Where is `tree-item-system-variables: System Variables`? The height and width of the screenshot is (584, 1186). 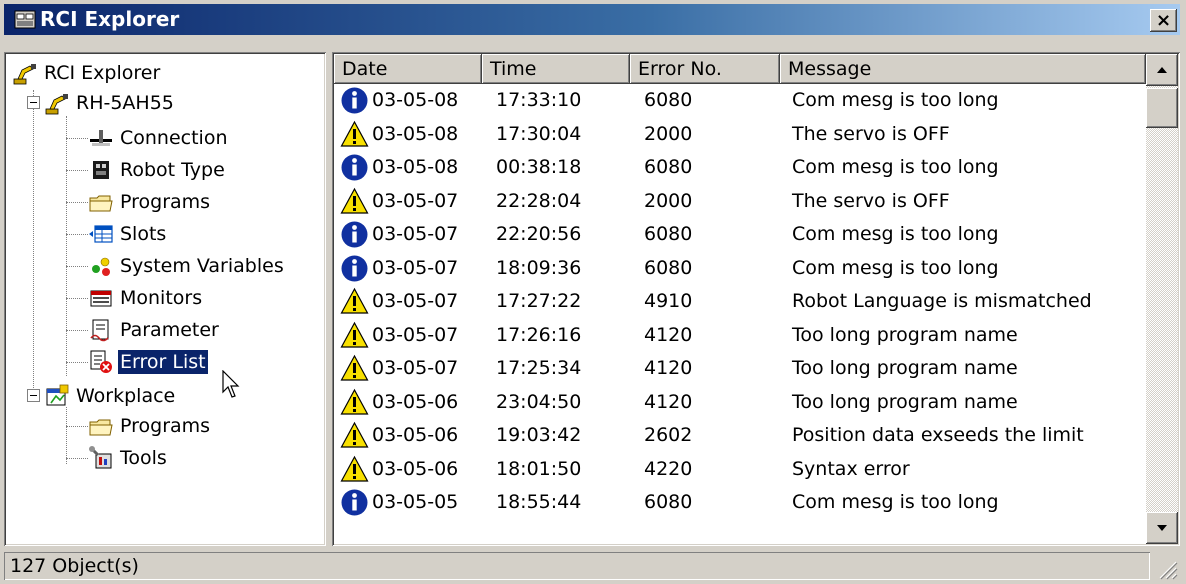 tree-item-system-variables: System Variables is located at coordinates (187, 266).